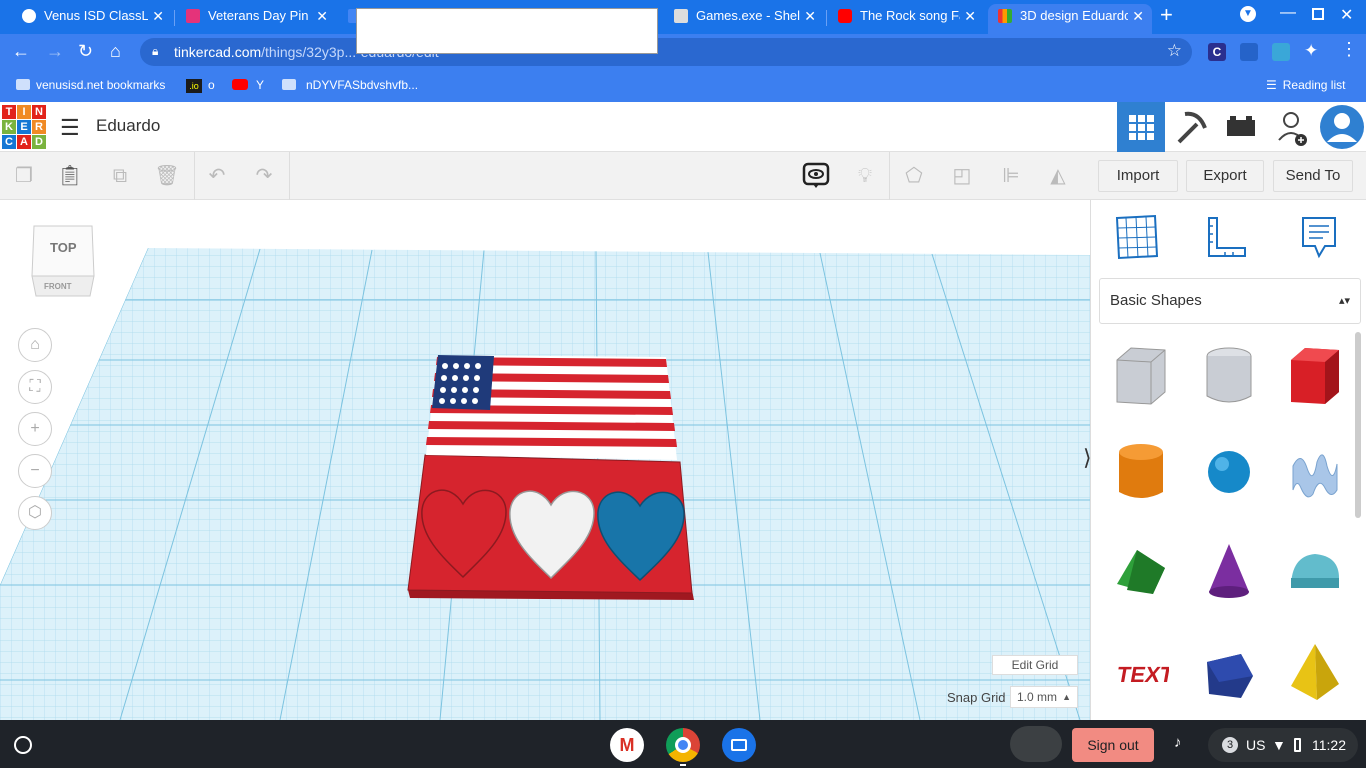  What do you see at coordinates (551, 407) in the screenshot?
I see `american-flag` at bounding box center [551, 407].